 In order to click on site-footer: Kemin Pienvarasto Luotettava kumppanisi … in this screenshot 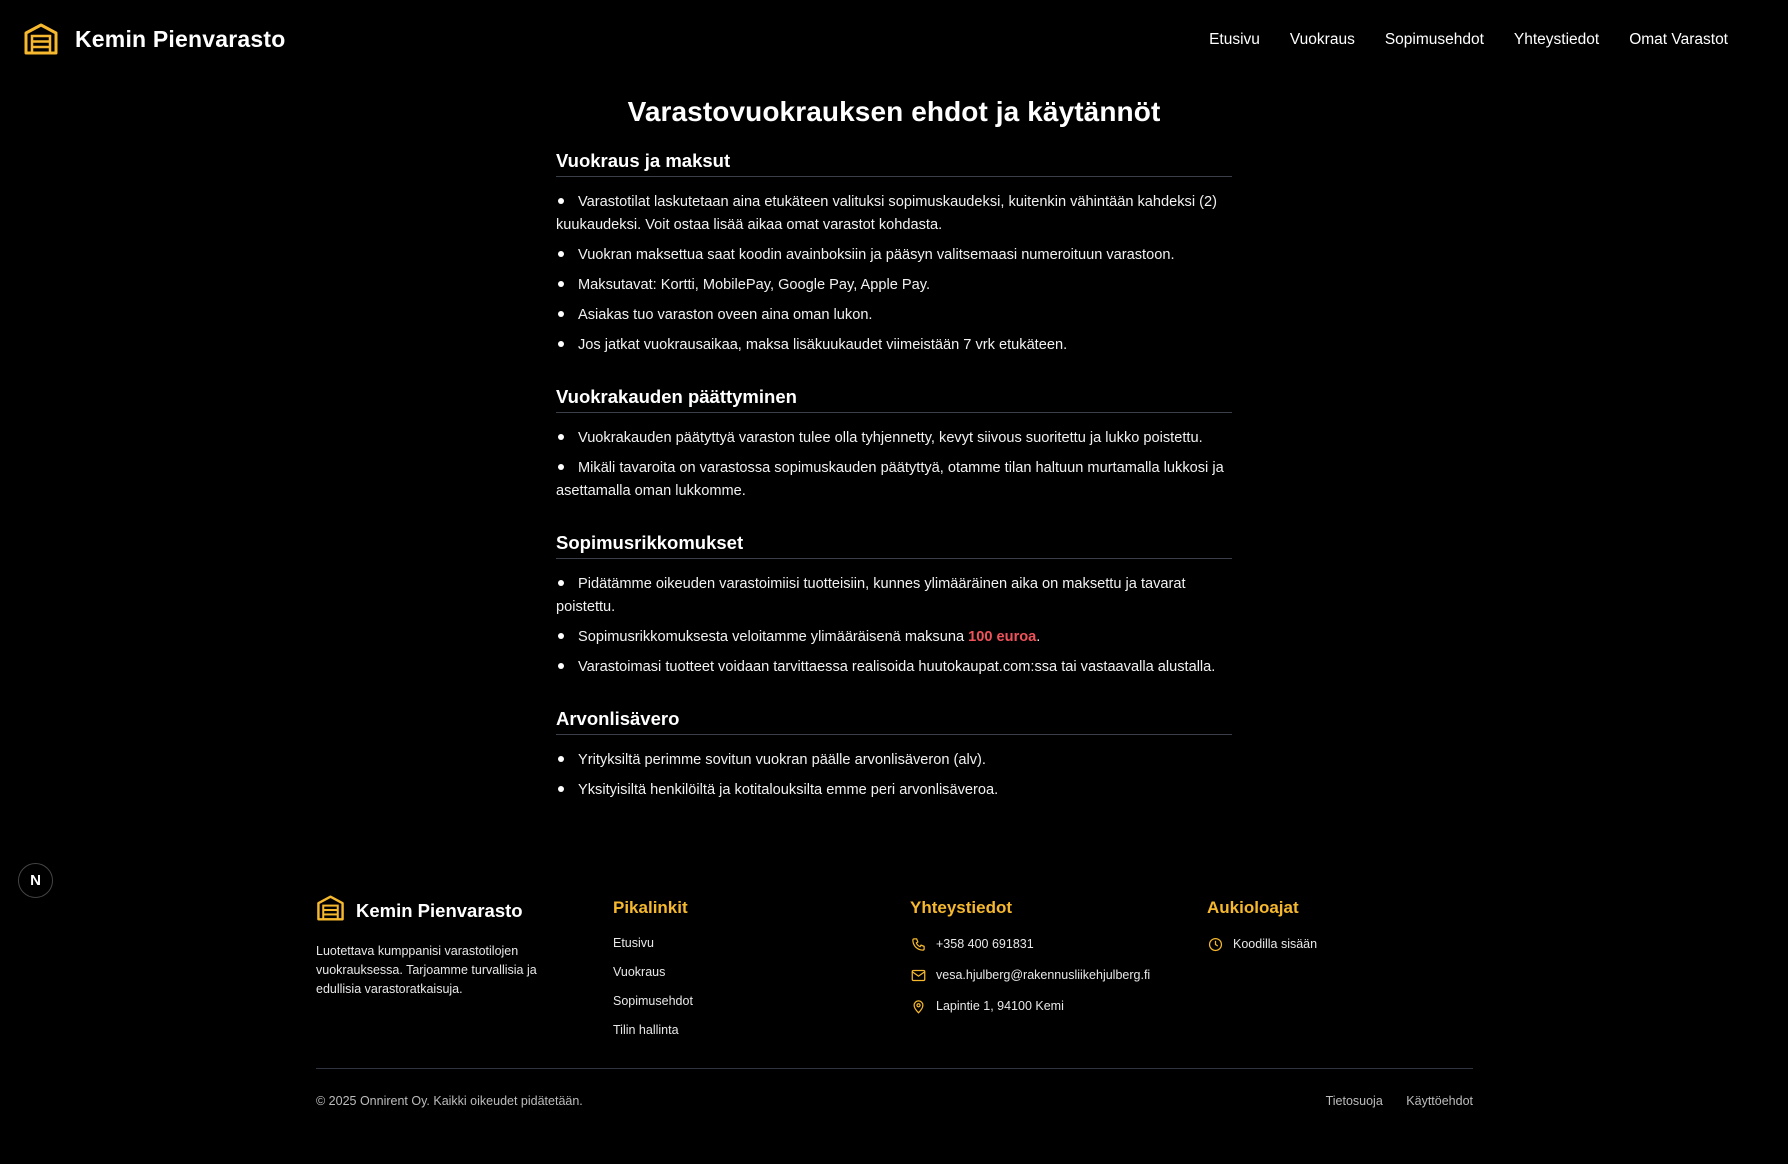, I will do `click(894, 999)`.